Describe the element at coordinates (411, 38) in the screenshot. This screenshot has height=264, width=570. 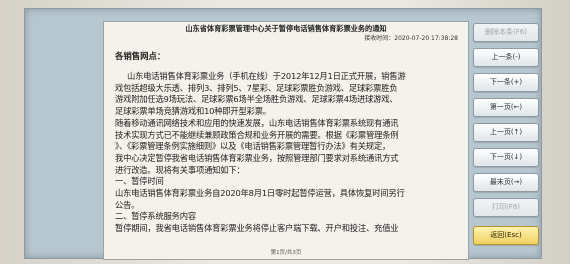
I see `receive-time: 接收时间：2020-07-20 17:38:28` at that location.